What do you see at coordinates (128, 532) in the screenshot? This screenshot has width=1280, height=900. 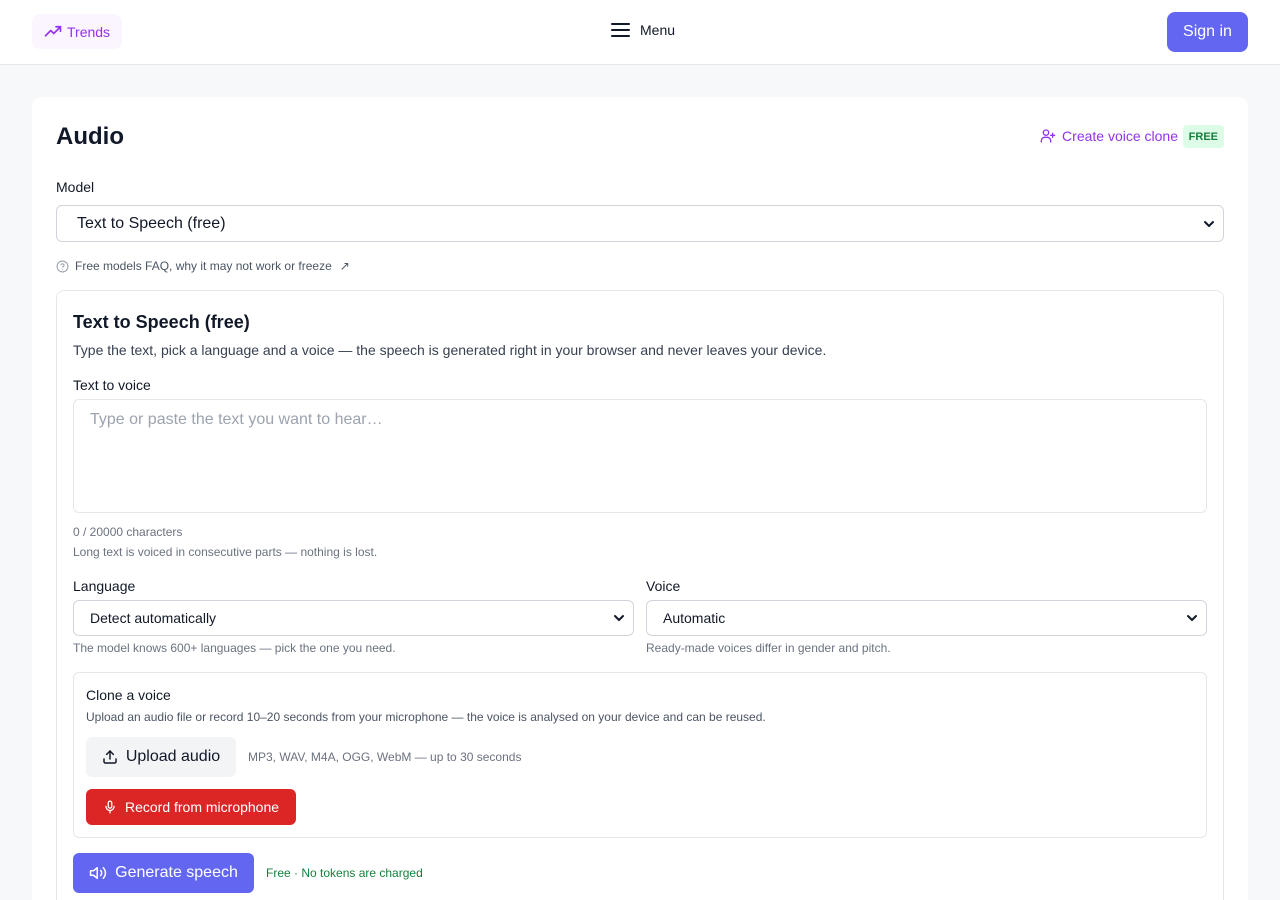 I see `character-count: 0 / 20000 characters` at bounding box center [128, 532].